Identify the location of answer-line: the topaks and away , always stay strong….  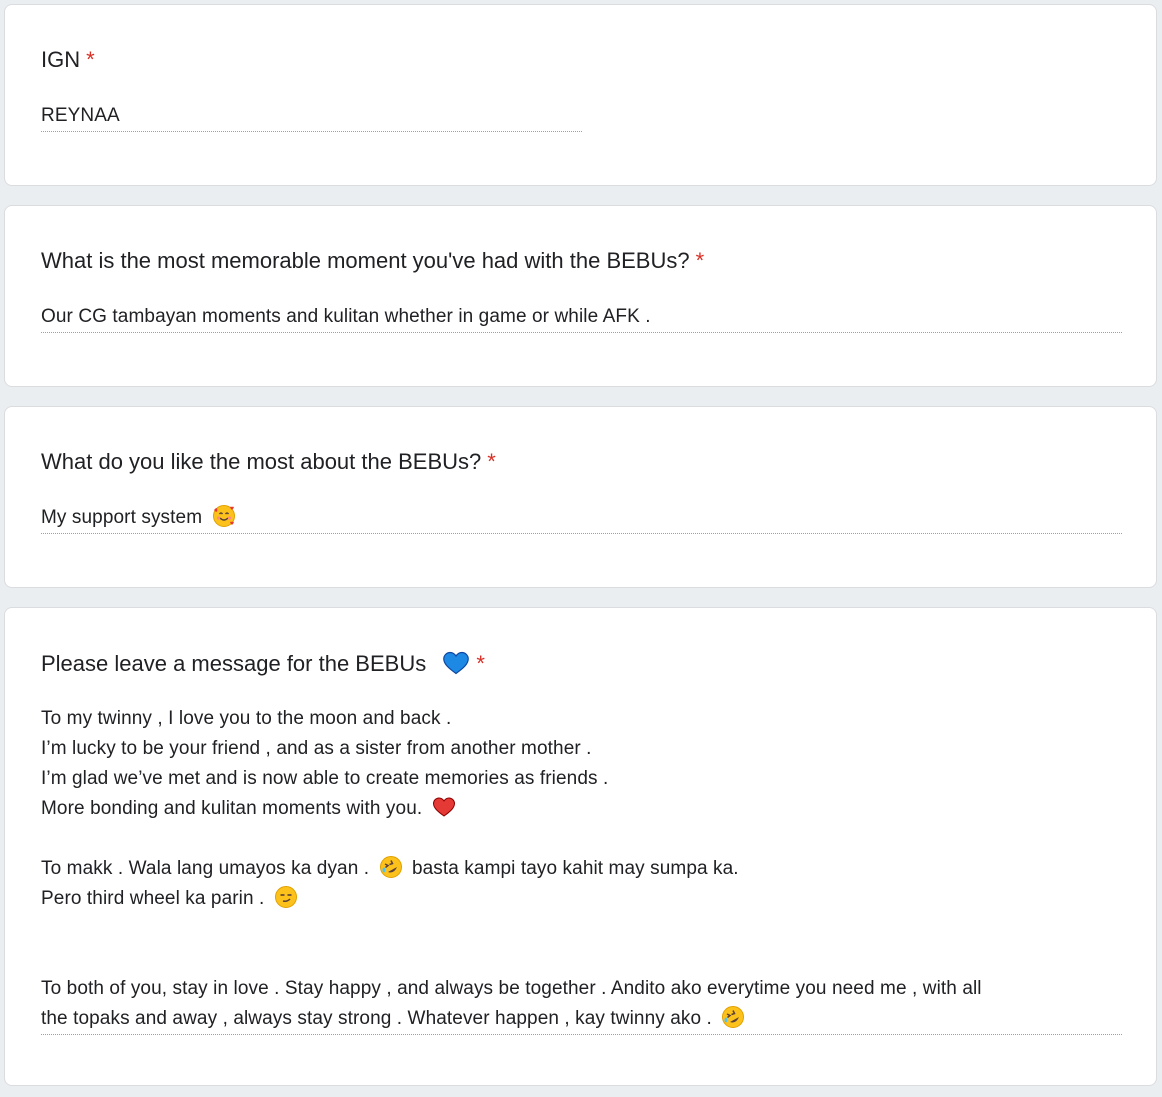
(511, 1019).